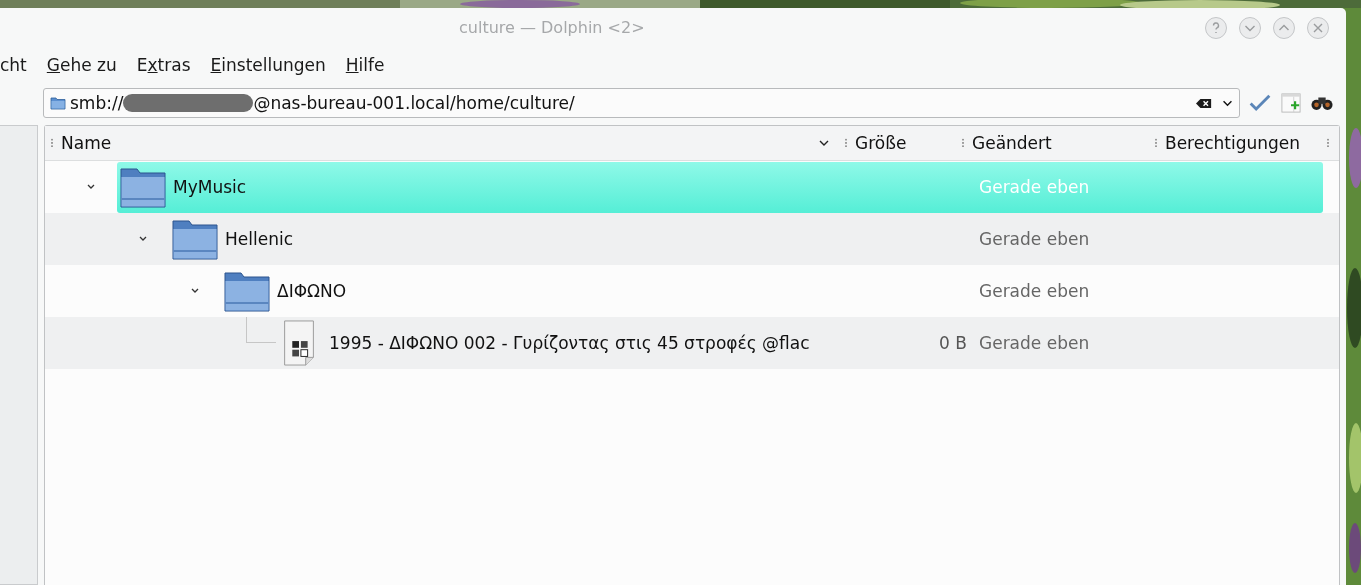  I want to click on menu-item: cht, so click(13, 65).